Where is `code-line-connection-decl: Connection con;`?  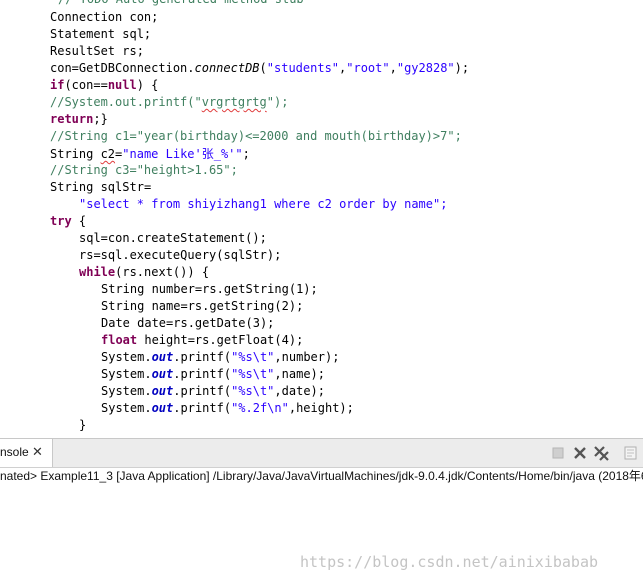
code-line-connection-decl: Connection con; is located at coordinates (104, 17).